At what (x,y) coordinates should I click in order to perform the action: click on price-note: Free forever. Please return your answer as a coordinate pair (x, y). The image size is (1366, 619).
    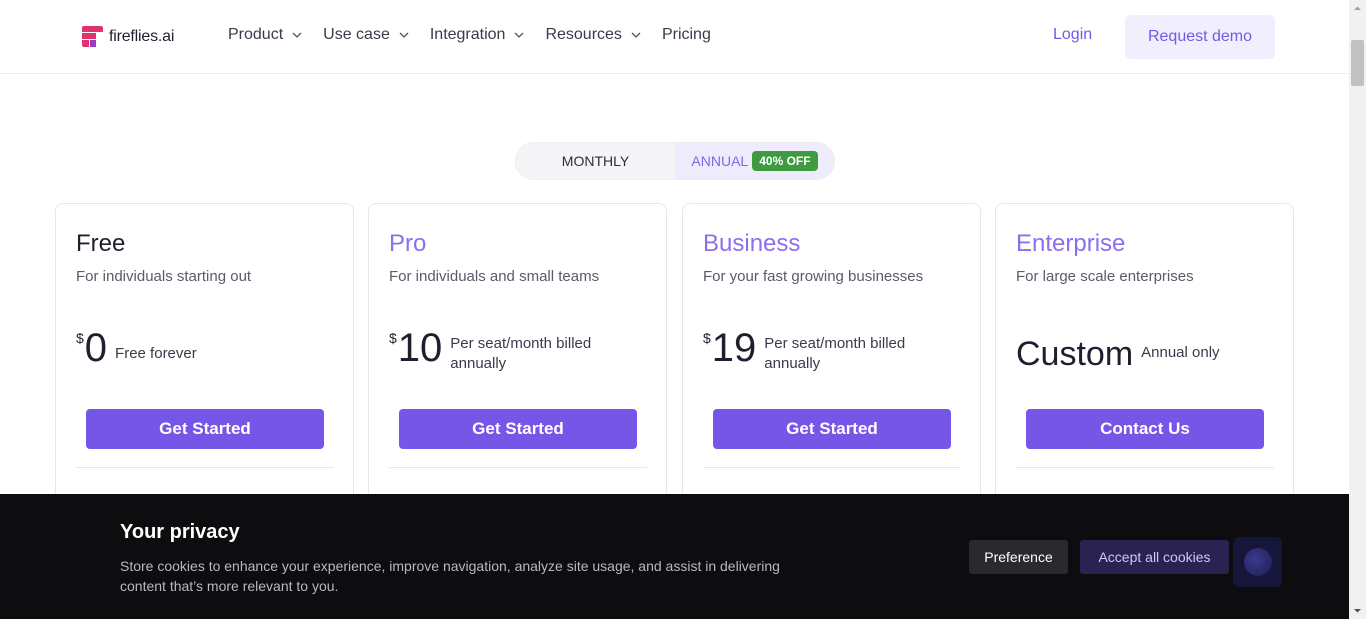
    Looking at the image, I should click on (156, 353).